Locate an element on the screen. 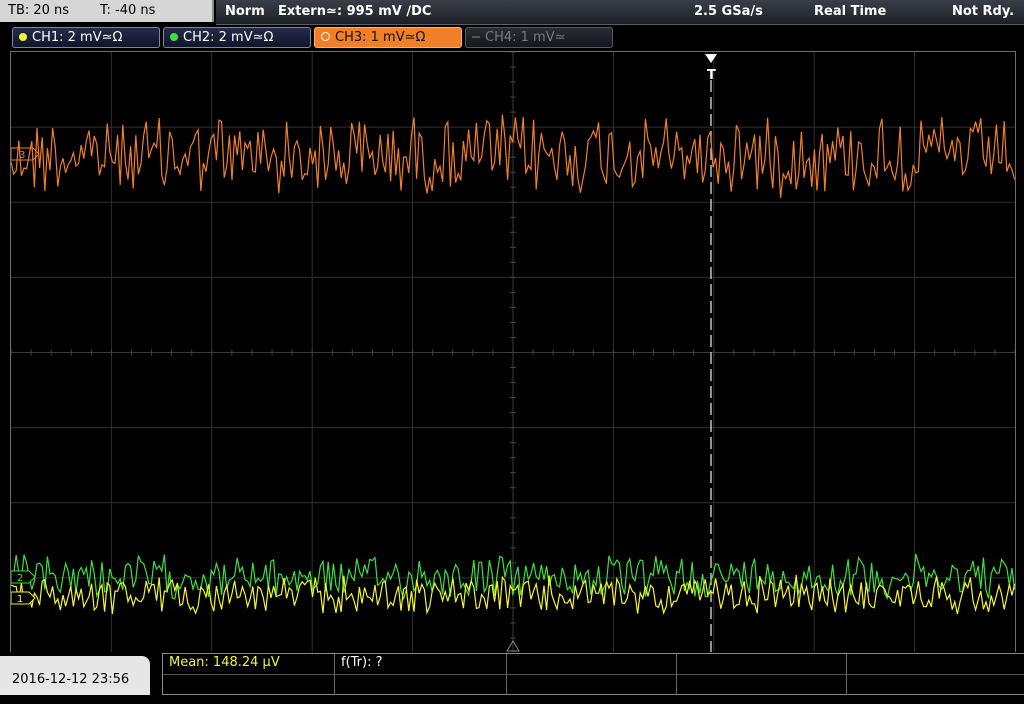  channel-3-marker-text: 3 is located at coordinates (22, 155).